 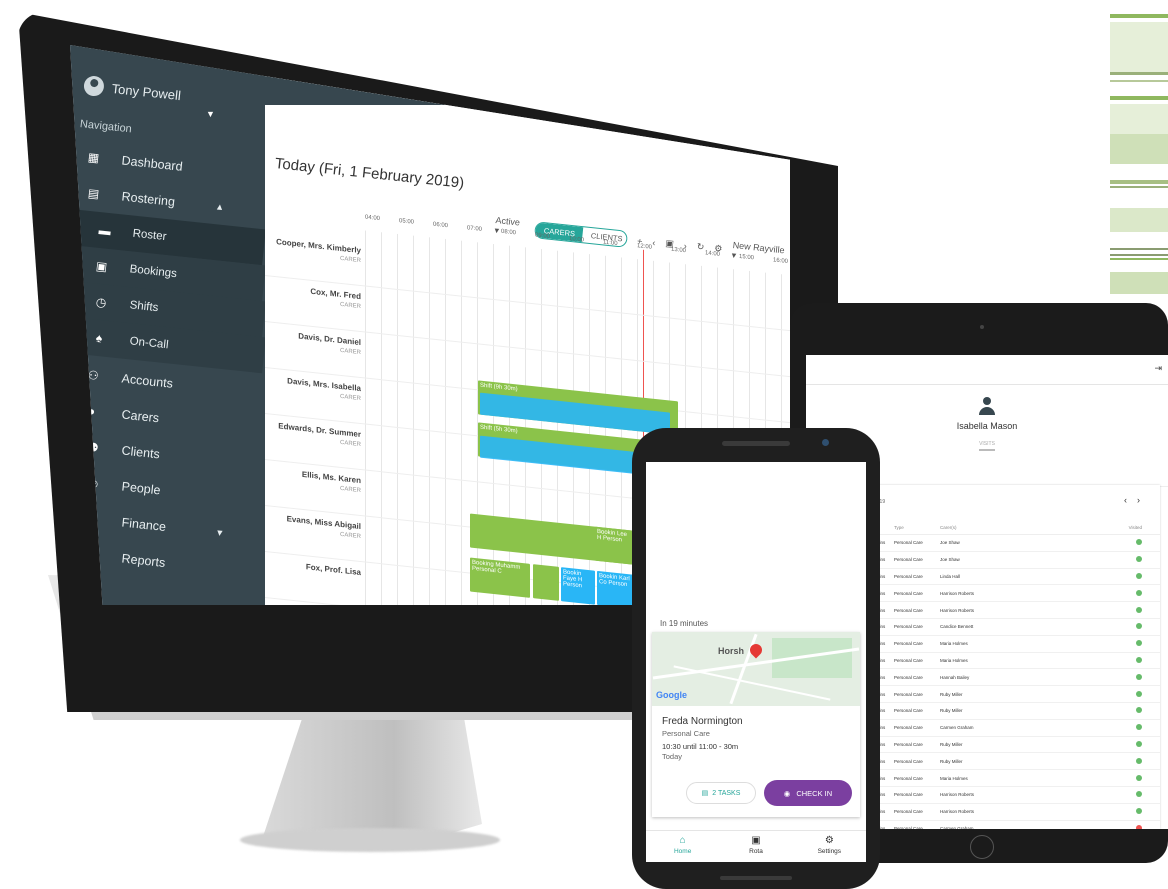 I want to click on carer-name: Ellis, Ms. Karen CARER, so click(x=315, y=481).